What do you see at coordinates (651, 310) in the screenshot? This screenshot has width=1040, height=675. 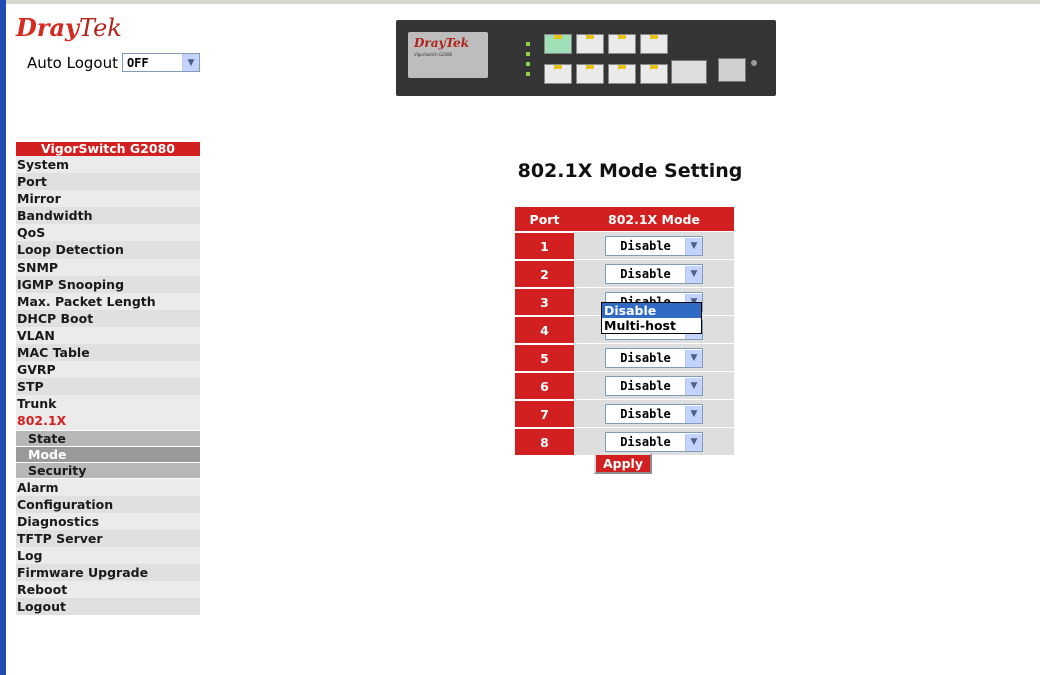 I see `dropdown-option-disable: Disable` at bounding box center [651, 310].